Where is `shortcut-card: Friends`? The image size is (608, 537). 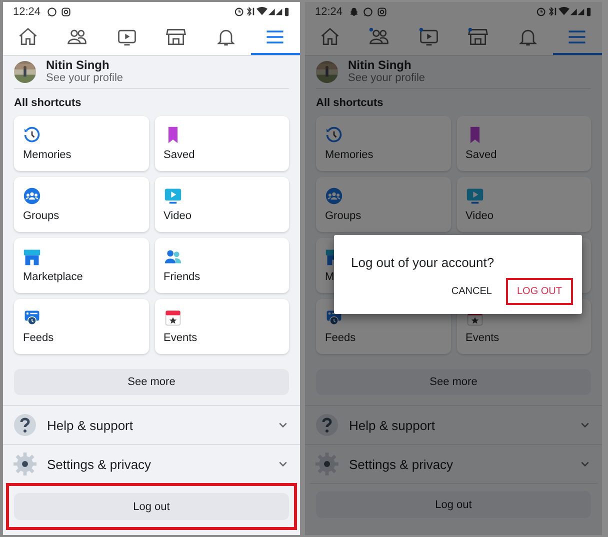 shortcut-card: Friends is located at coordinates (221, 265).